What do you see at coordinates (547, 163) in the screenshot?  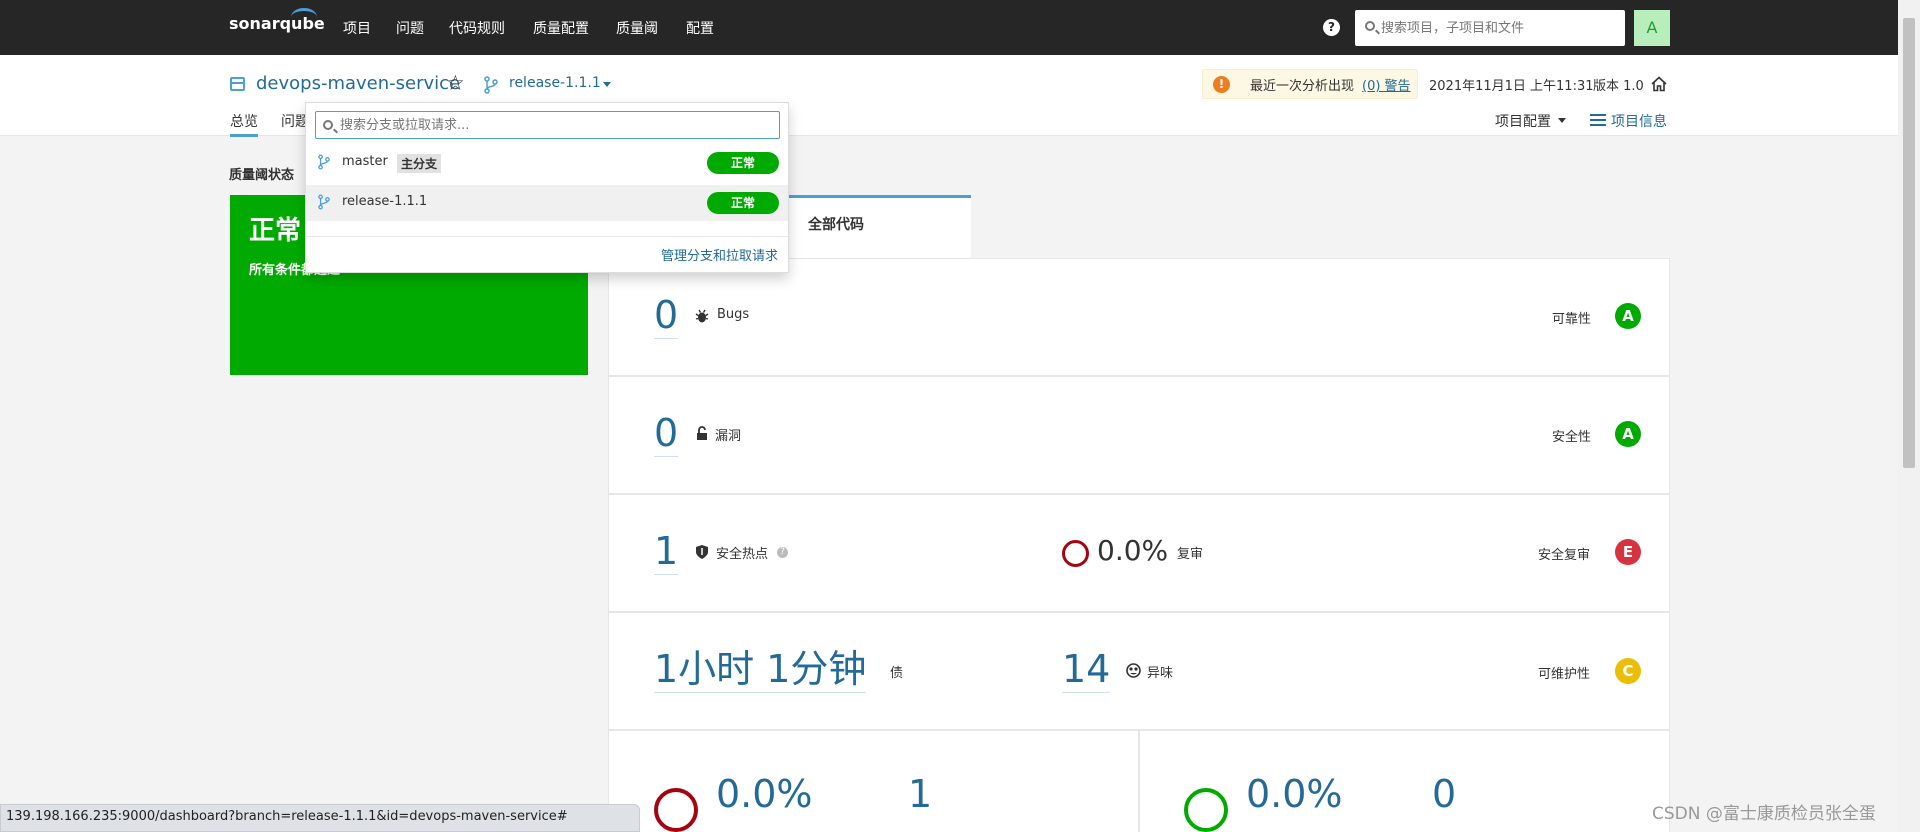 I see `branch-item-master: master 主分支 正常` at bounding box center [547, 163].